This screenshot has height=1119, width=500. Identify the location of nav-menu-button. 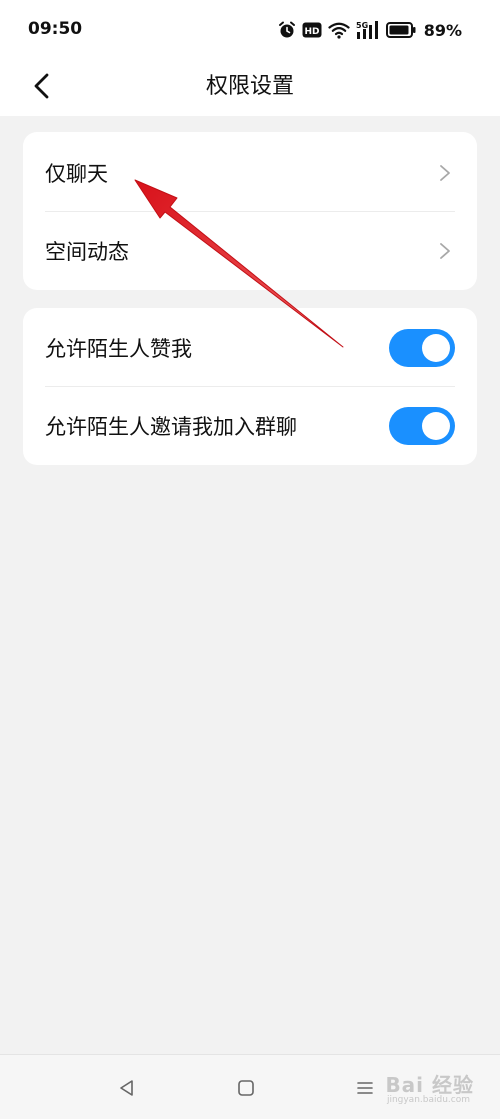
(365, 1088).